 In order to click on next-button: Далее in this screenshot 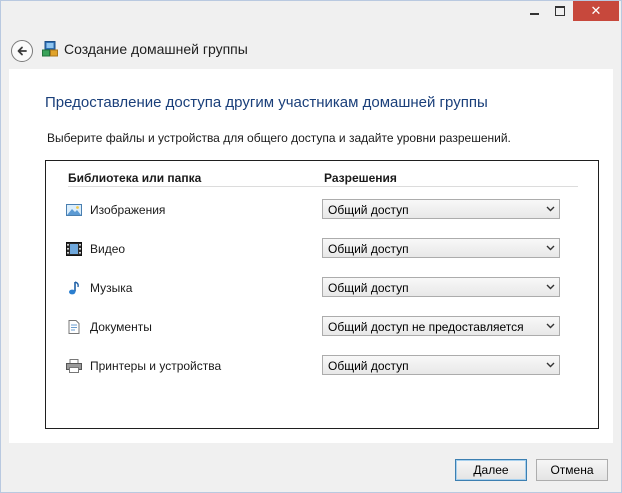, I will do `click(491, 470)`.